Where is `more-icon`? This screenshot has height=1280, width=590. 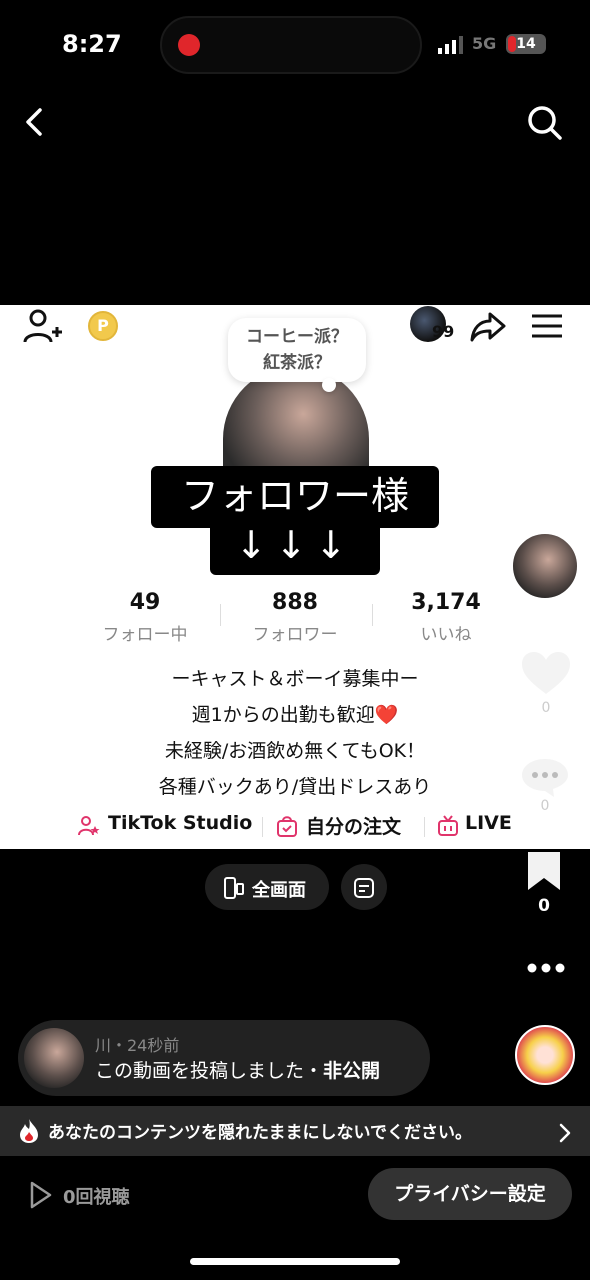 more-icon is located at coordinates (546, 968).